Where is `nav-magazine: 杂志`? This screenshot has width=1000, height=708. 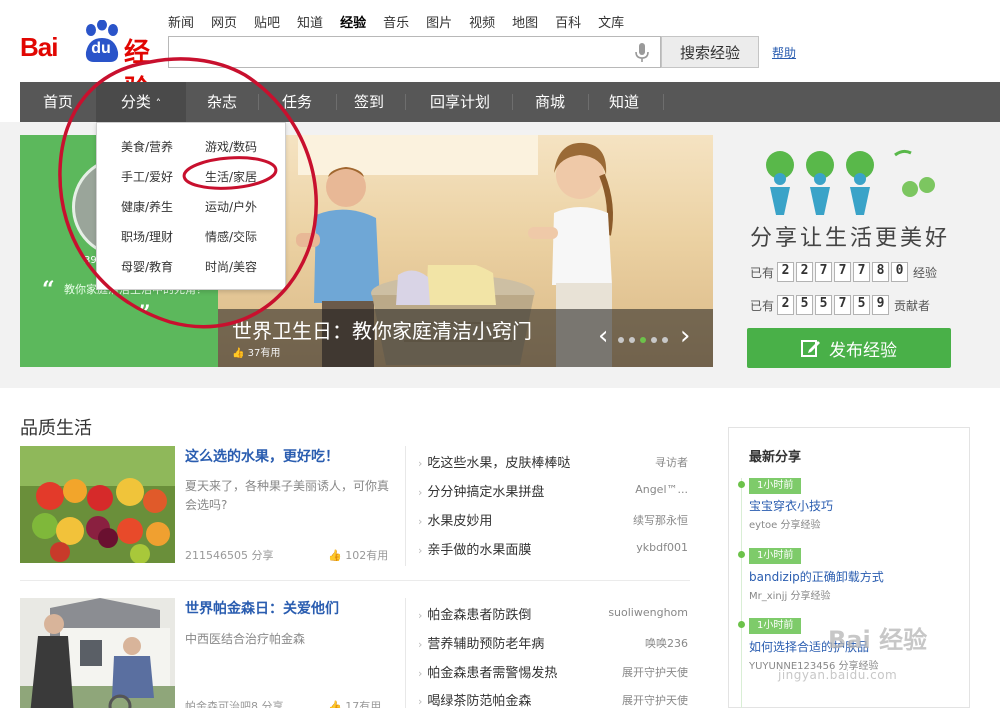
nav-magazine: 杂志 is located at coordinates (222, 102).